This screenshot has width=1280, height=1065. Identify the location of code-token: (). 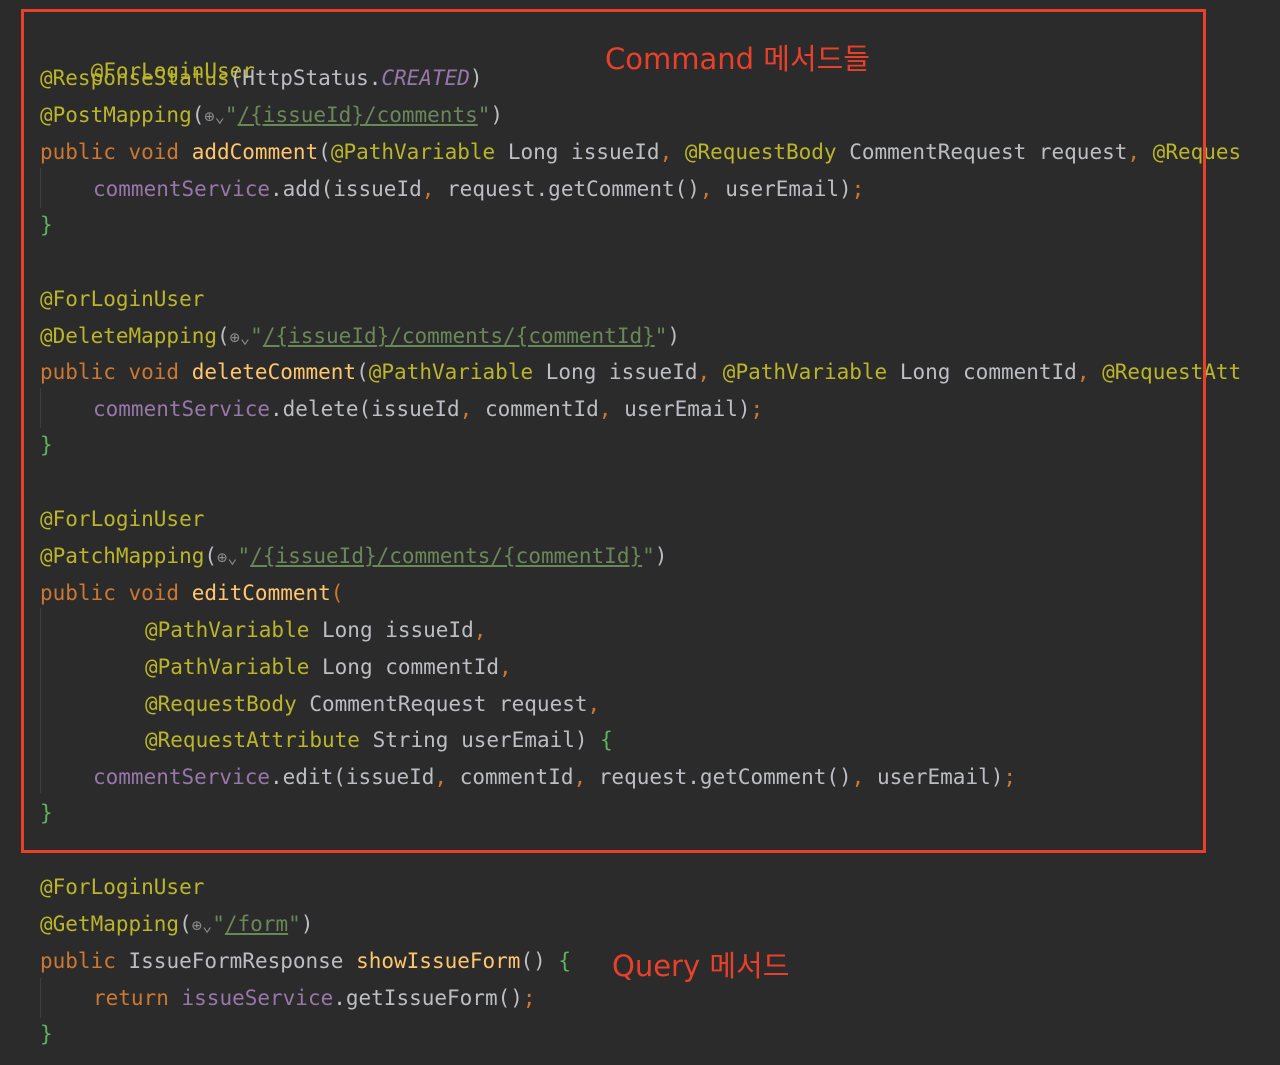
(539, 961).